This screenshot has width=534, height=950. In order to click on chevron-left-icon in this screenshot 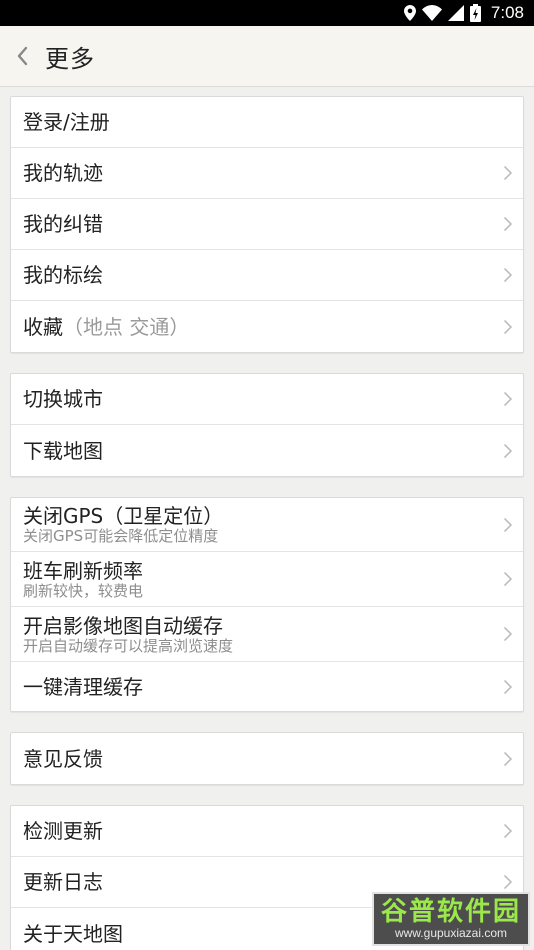, I will do `click(22, 56)`.